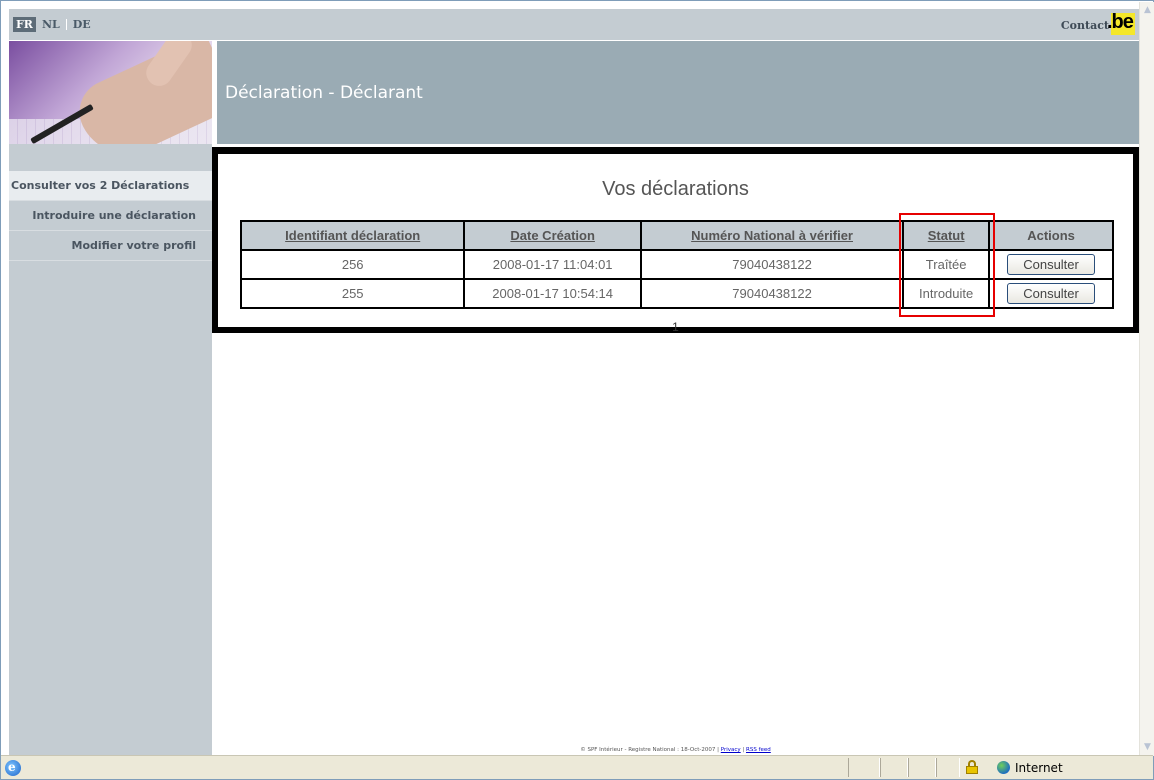  Describe the element at coordinates (110, 157) in the screenshot. I see `sidebar-header-bar` at that location.